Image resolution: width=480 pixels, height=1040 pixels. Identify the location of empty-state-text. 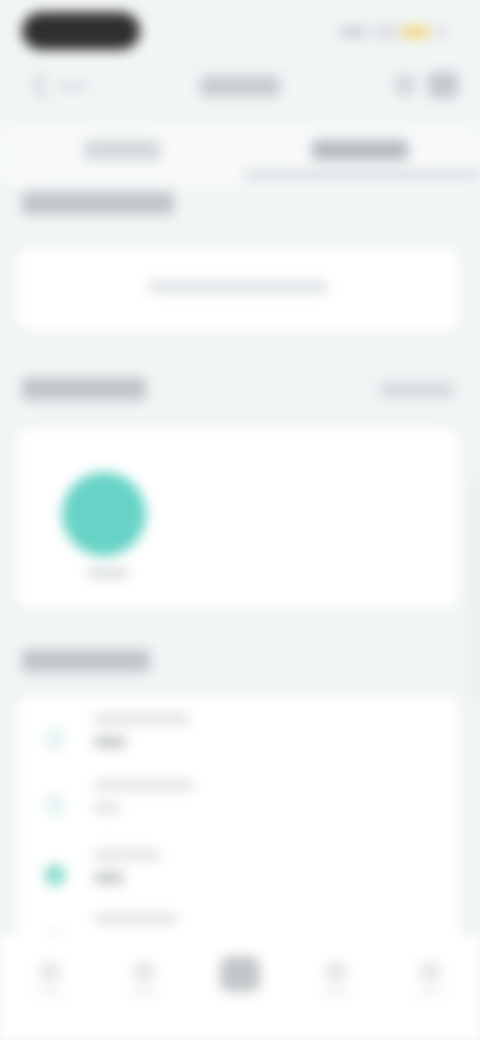
(238, 287).